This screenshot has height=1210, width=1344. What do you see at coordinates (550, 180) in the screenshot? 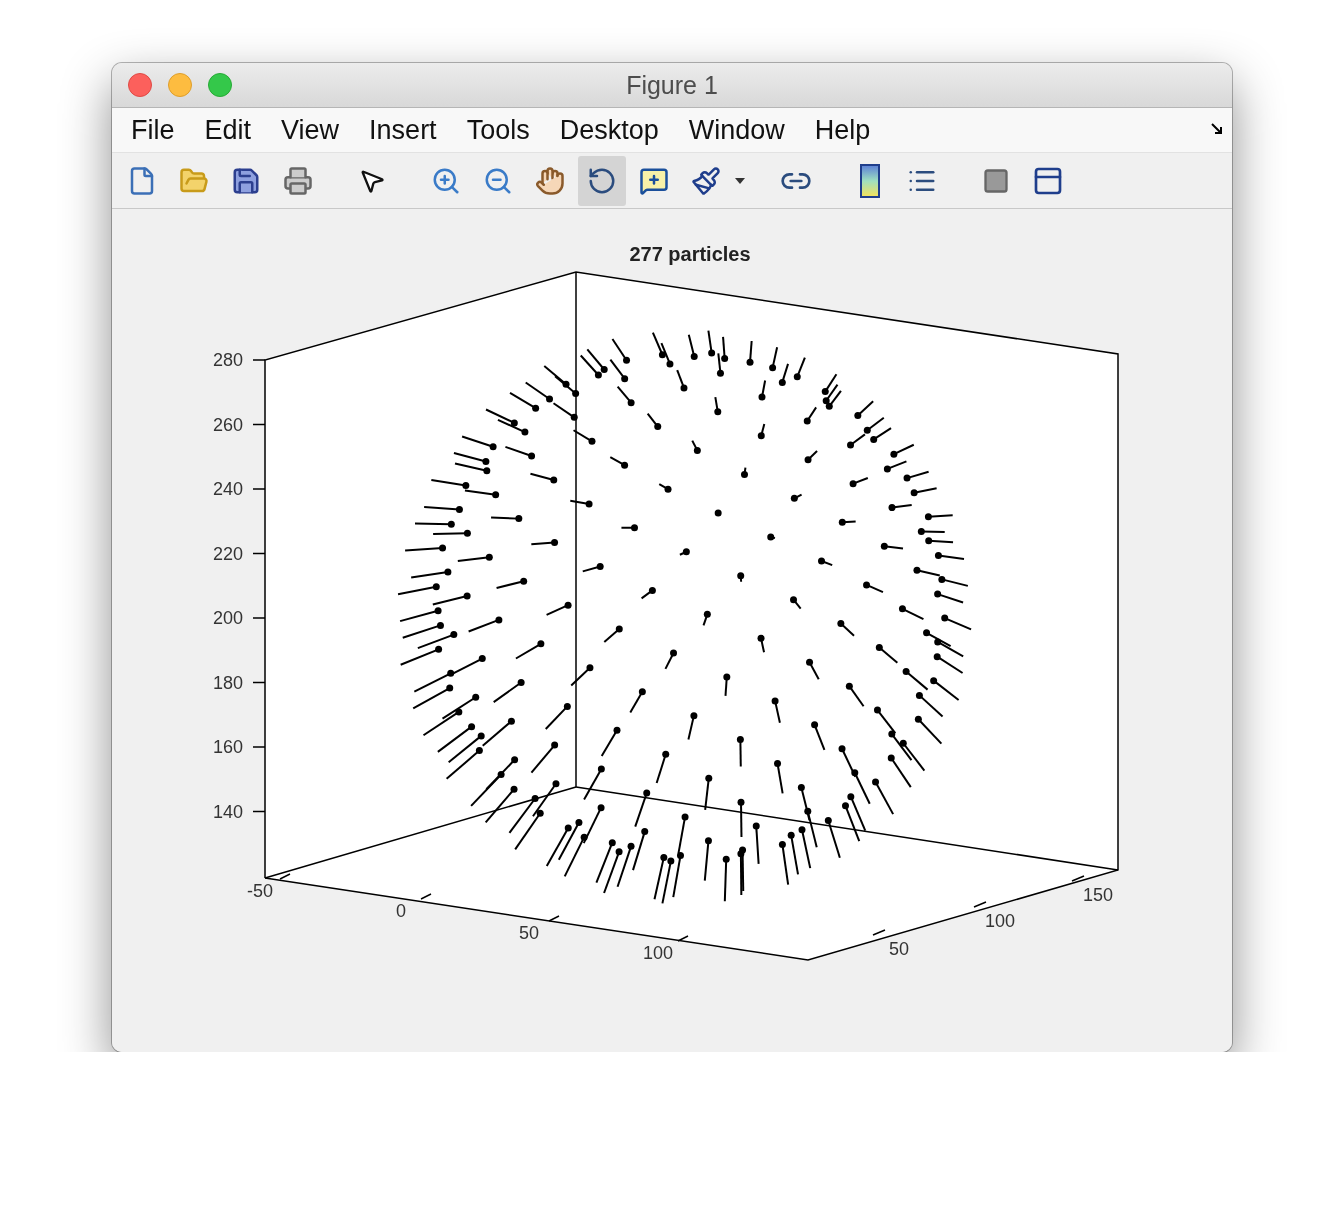
I see `pan-hand-icon` at bounding box center [550, 180].